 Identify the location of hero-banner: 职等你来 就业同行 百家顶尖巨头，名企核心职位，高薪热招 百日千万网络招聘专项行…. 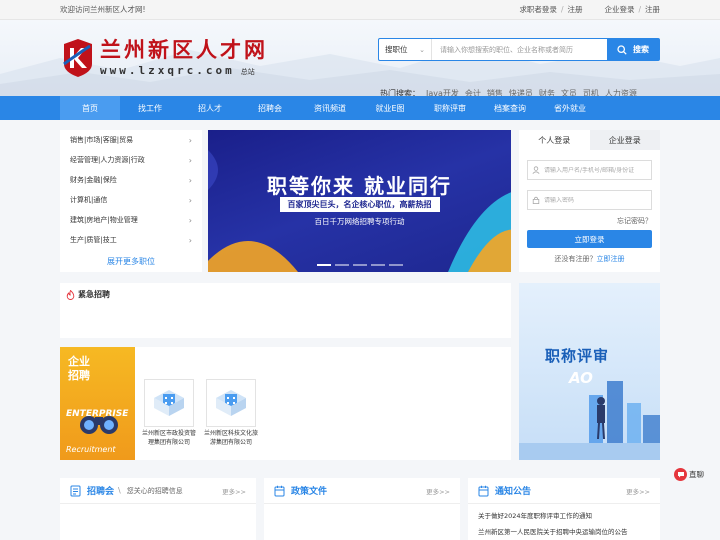
(359, 201).